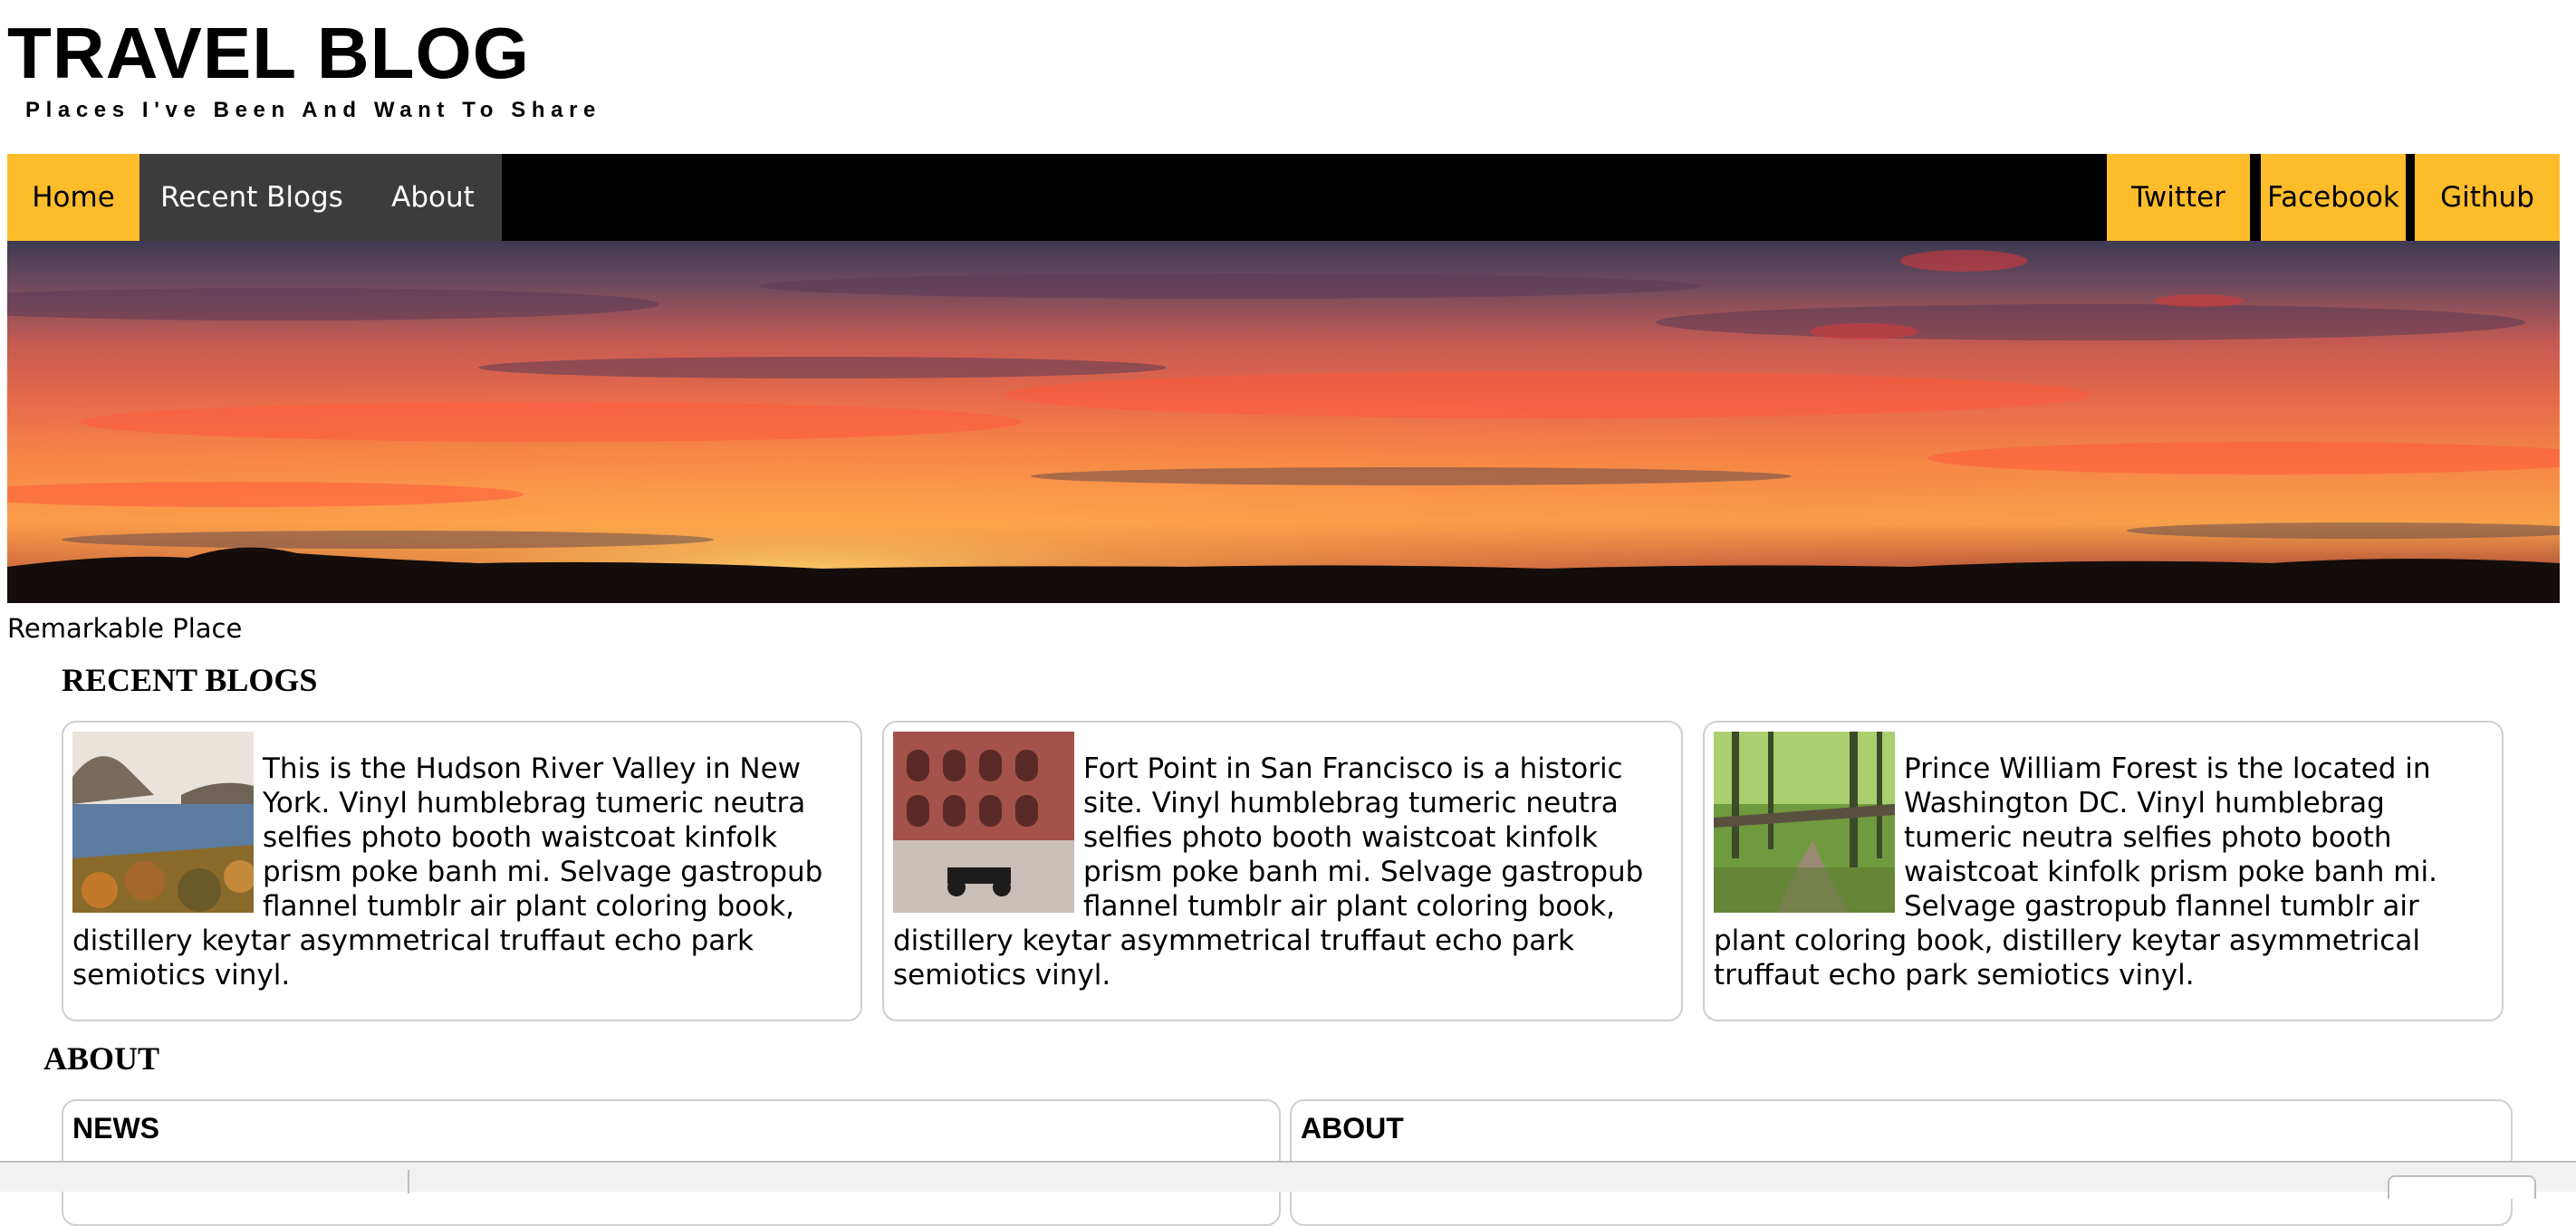 This screenshot has width=2576, height=1226. I want to click on site-title: TRAVEL BLOG, so click(268, 53).